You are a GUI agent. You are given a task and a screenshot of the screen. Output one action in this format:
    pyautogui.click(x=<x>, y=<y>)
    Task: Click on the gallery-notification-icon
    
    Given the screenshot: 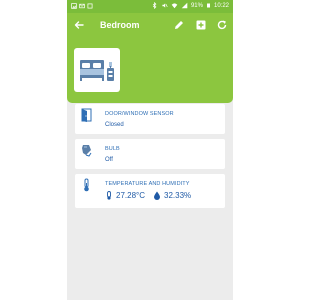 What is the action you would take?
    pyautogui.click(x=74, y=6)
    